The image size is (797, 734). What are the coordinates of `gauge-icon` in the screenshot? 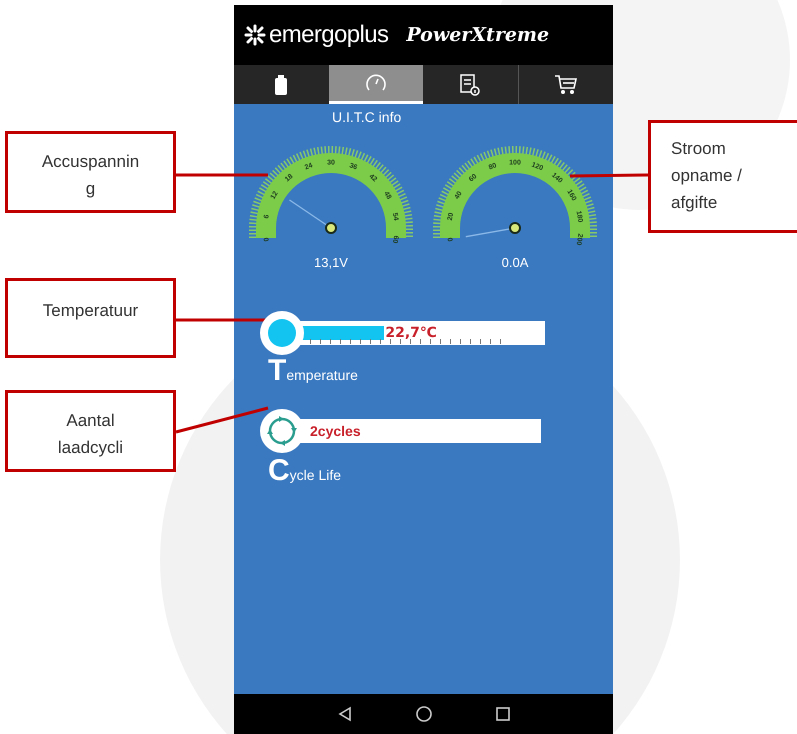 It's located at (375, 83).